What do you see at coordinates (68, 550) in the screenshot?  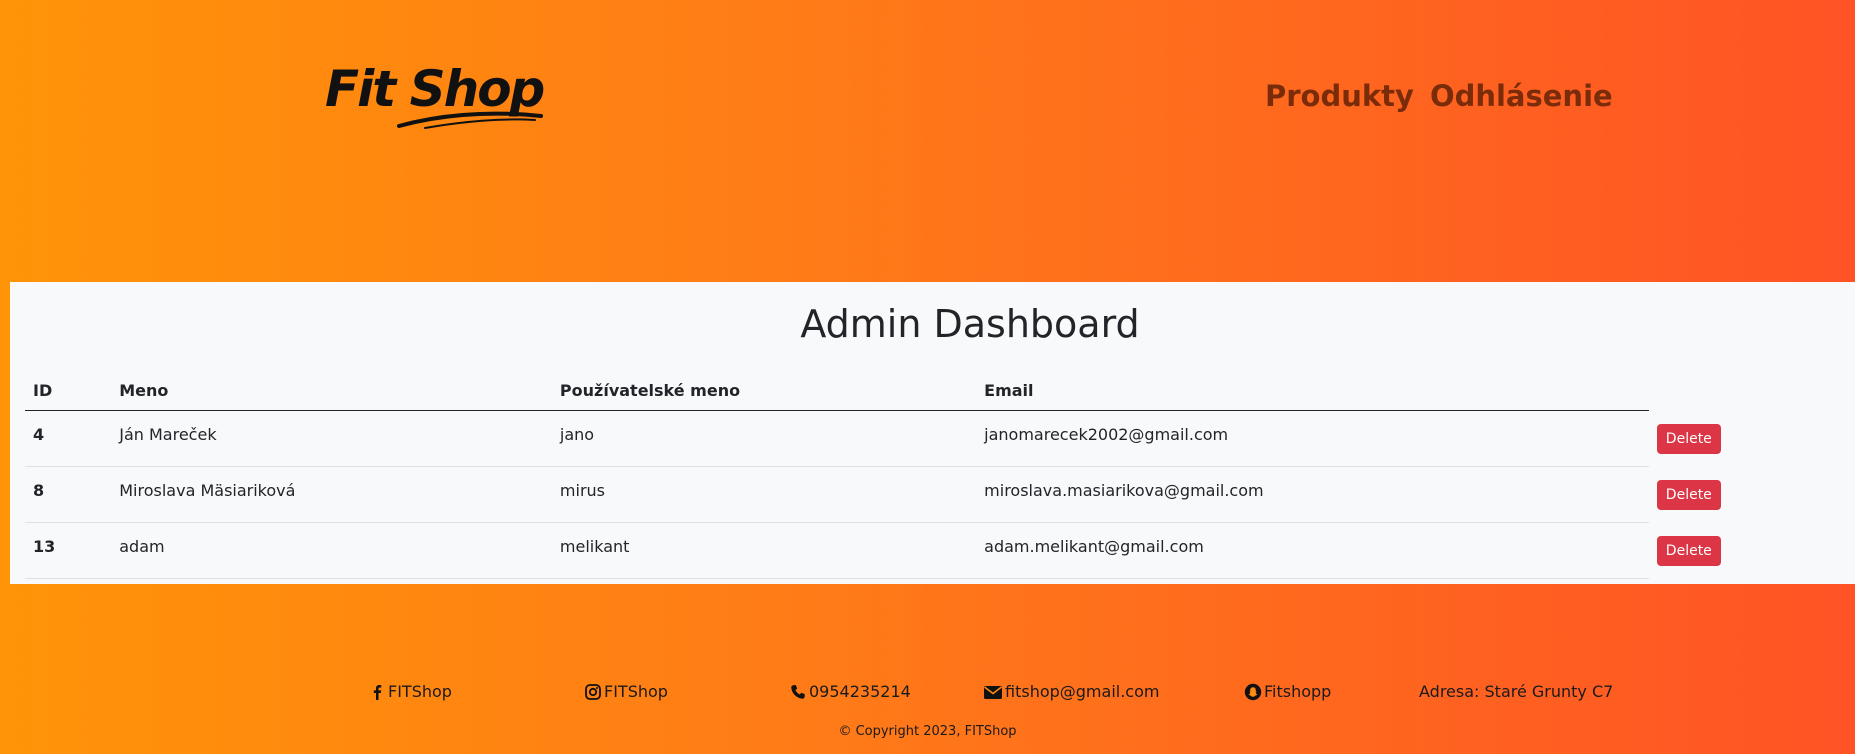 I see `cell-id: 13` at bounding box center [68, 550].